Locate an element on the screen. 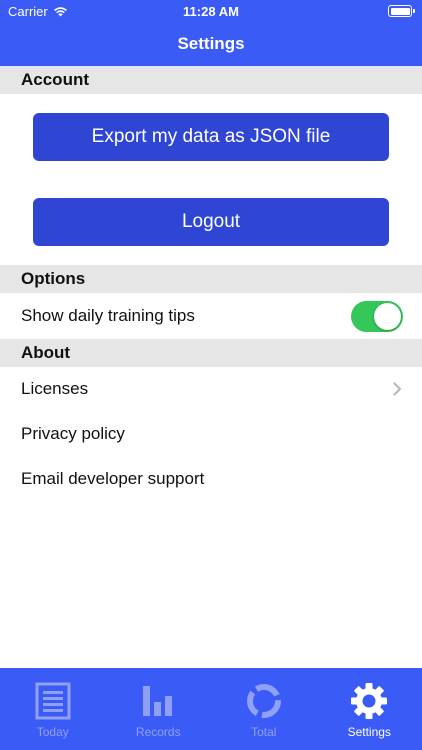 This screenshot has width=422, height=750. status-bar: Carrier 11:28 AM is located at coordinates (211, 11).